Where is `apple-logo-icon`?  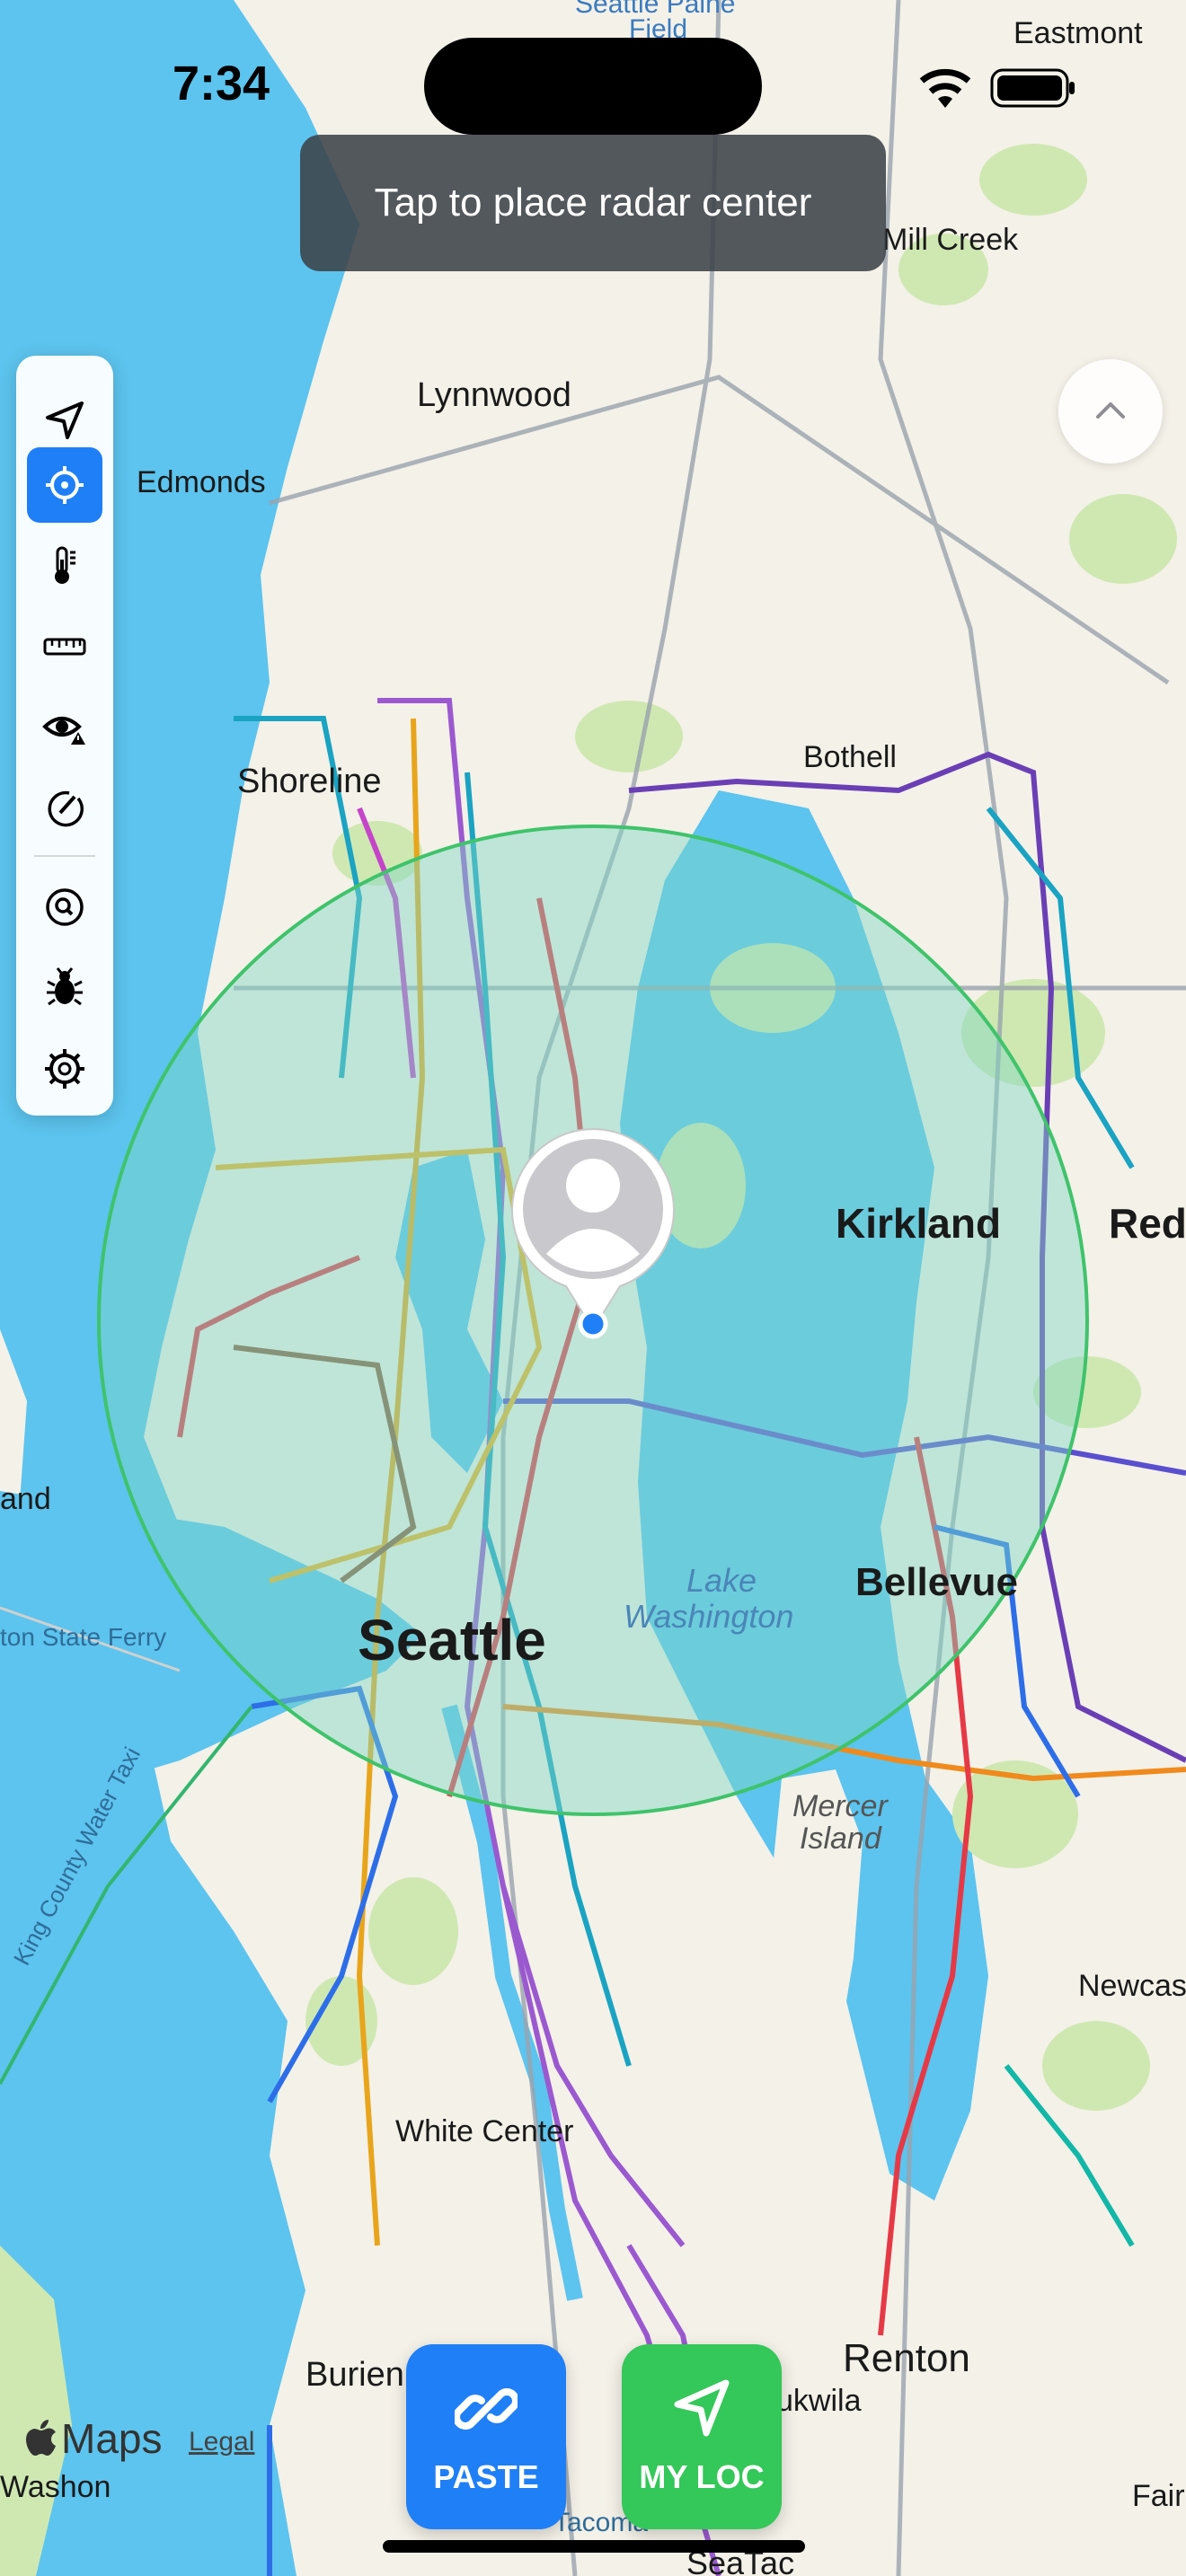
apple-logo-icon is located at coordinates (41, 2438).